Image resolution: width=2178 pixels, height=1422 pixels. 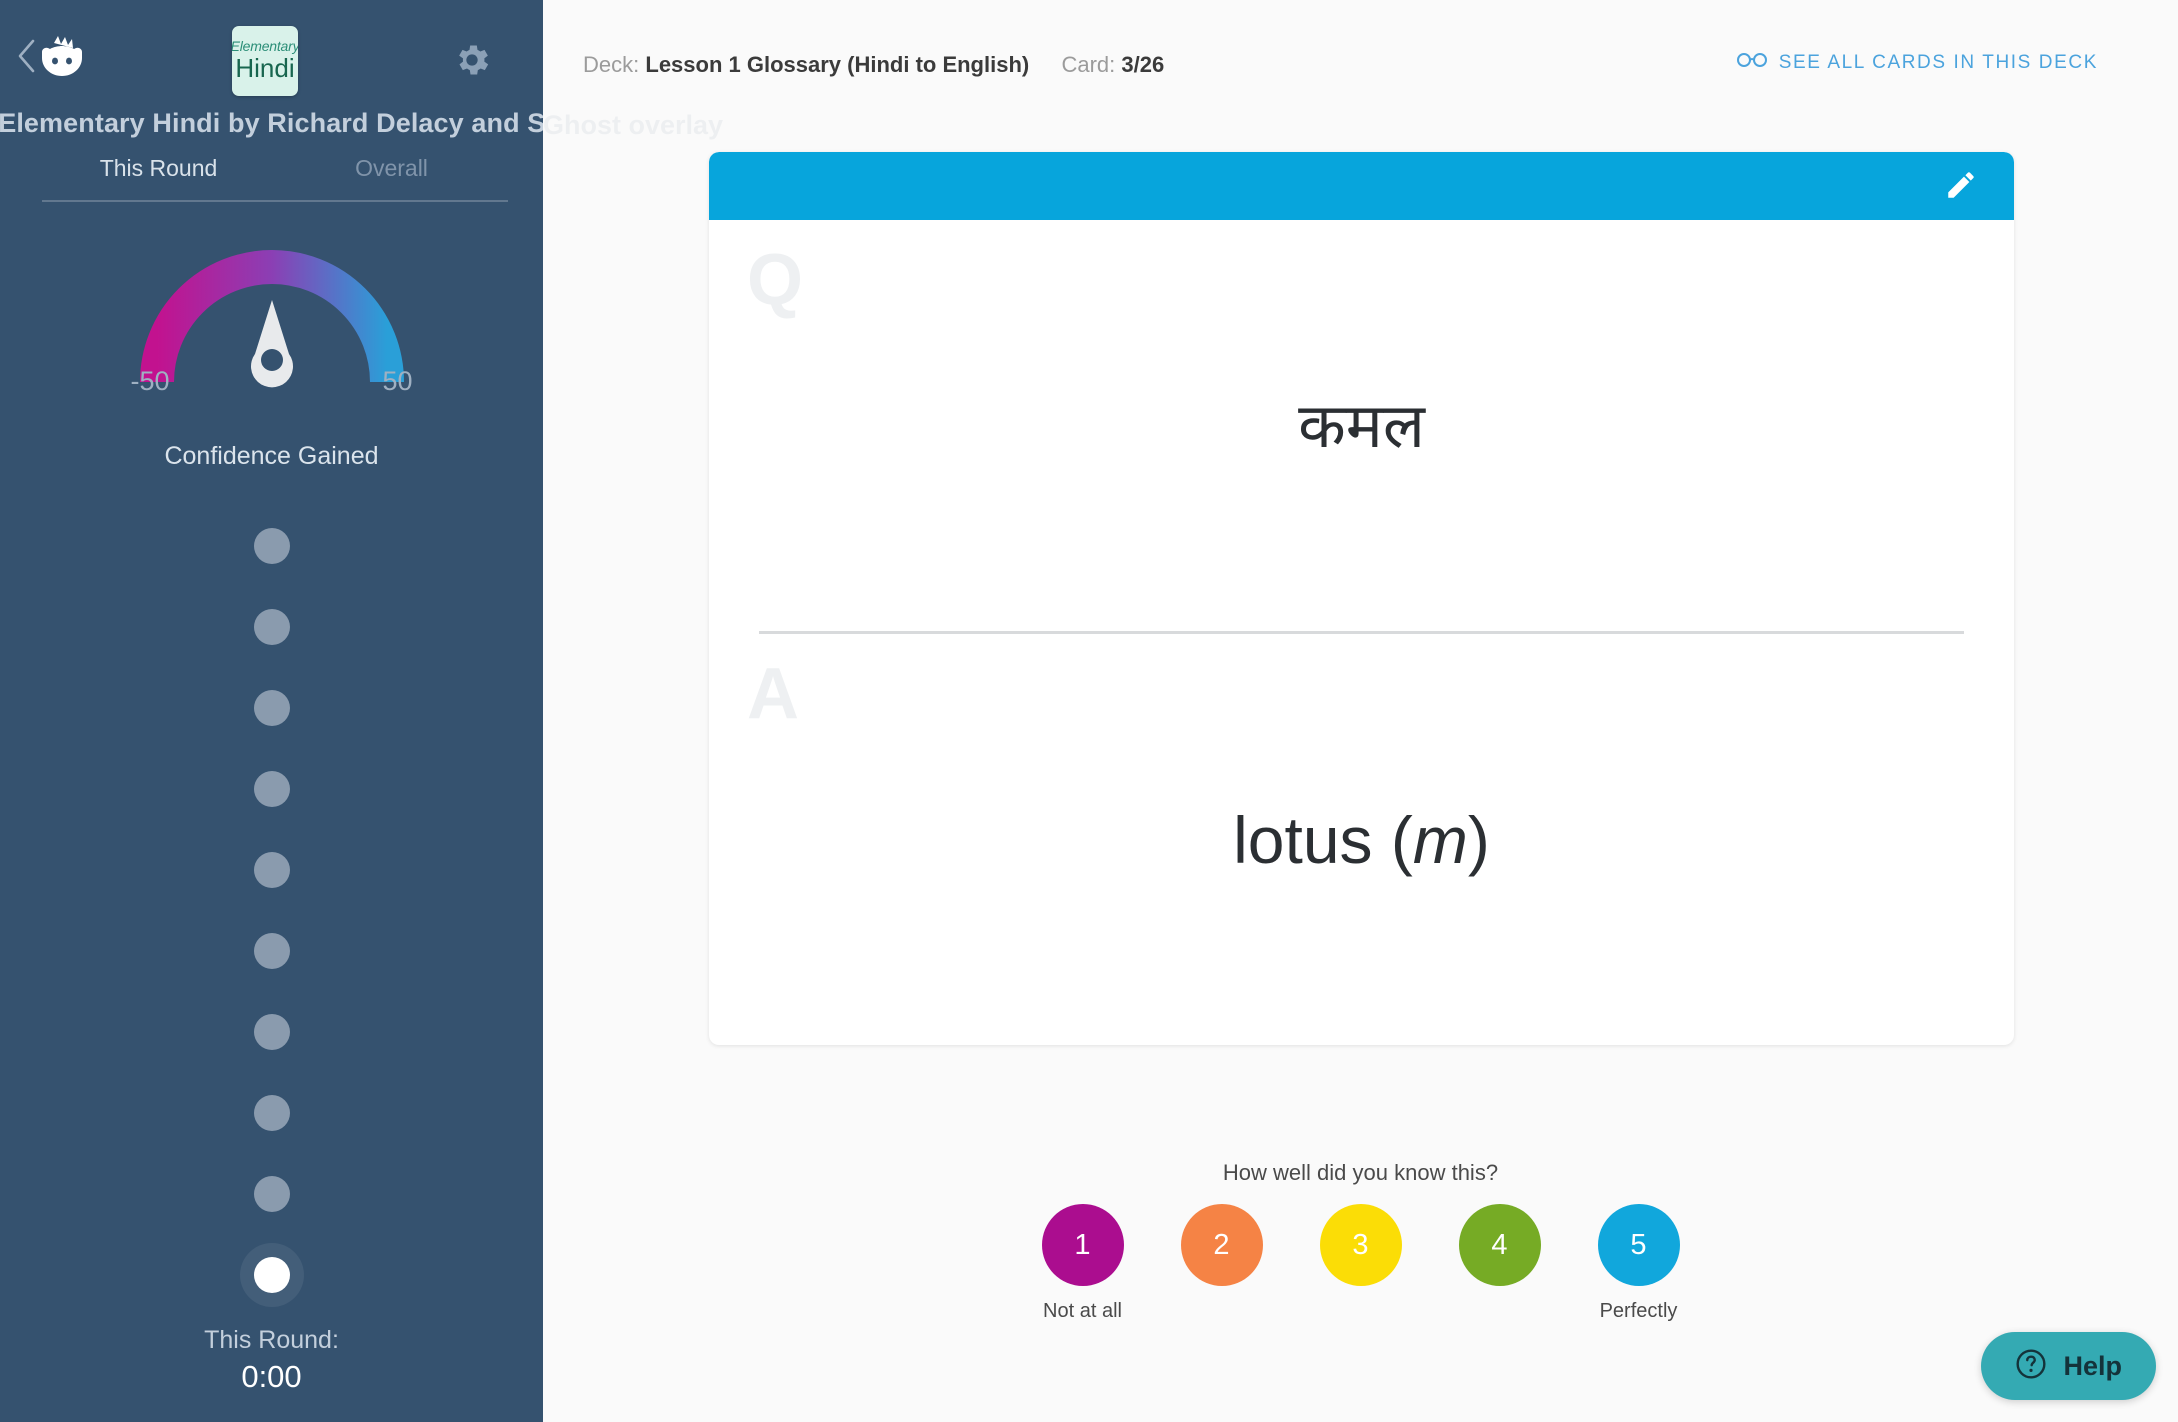 I want to click on rating-option: 1 Not at all, so click(x=1083, y=1264).